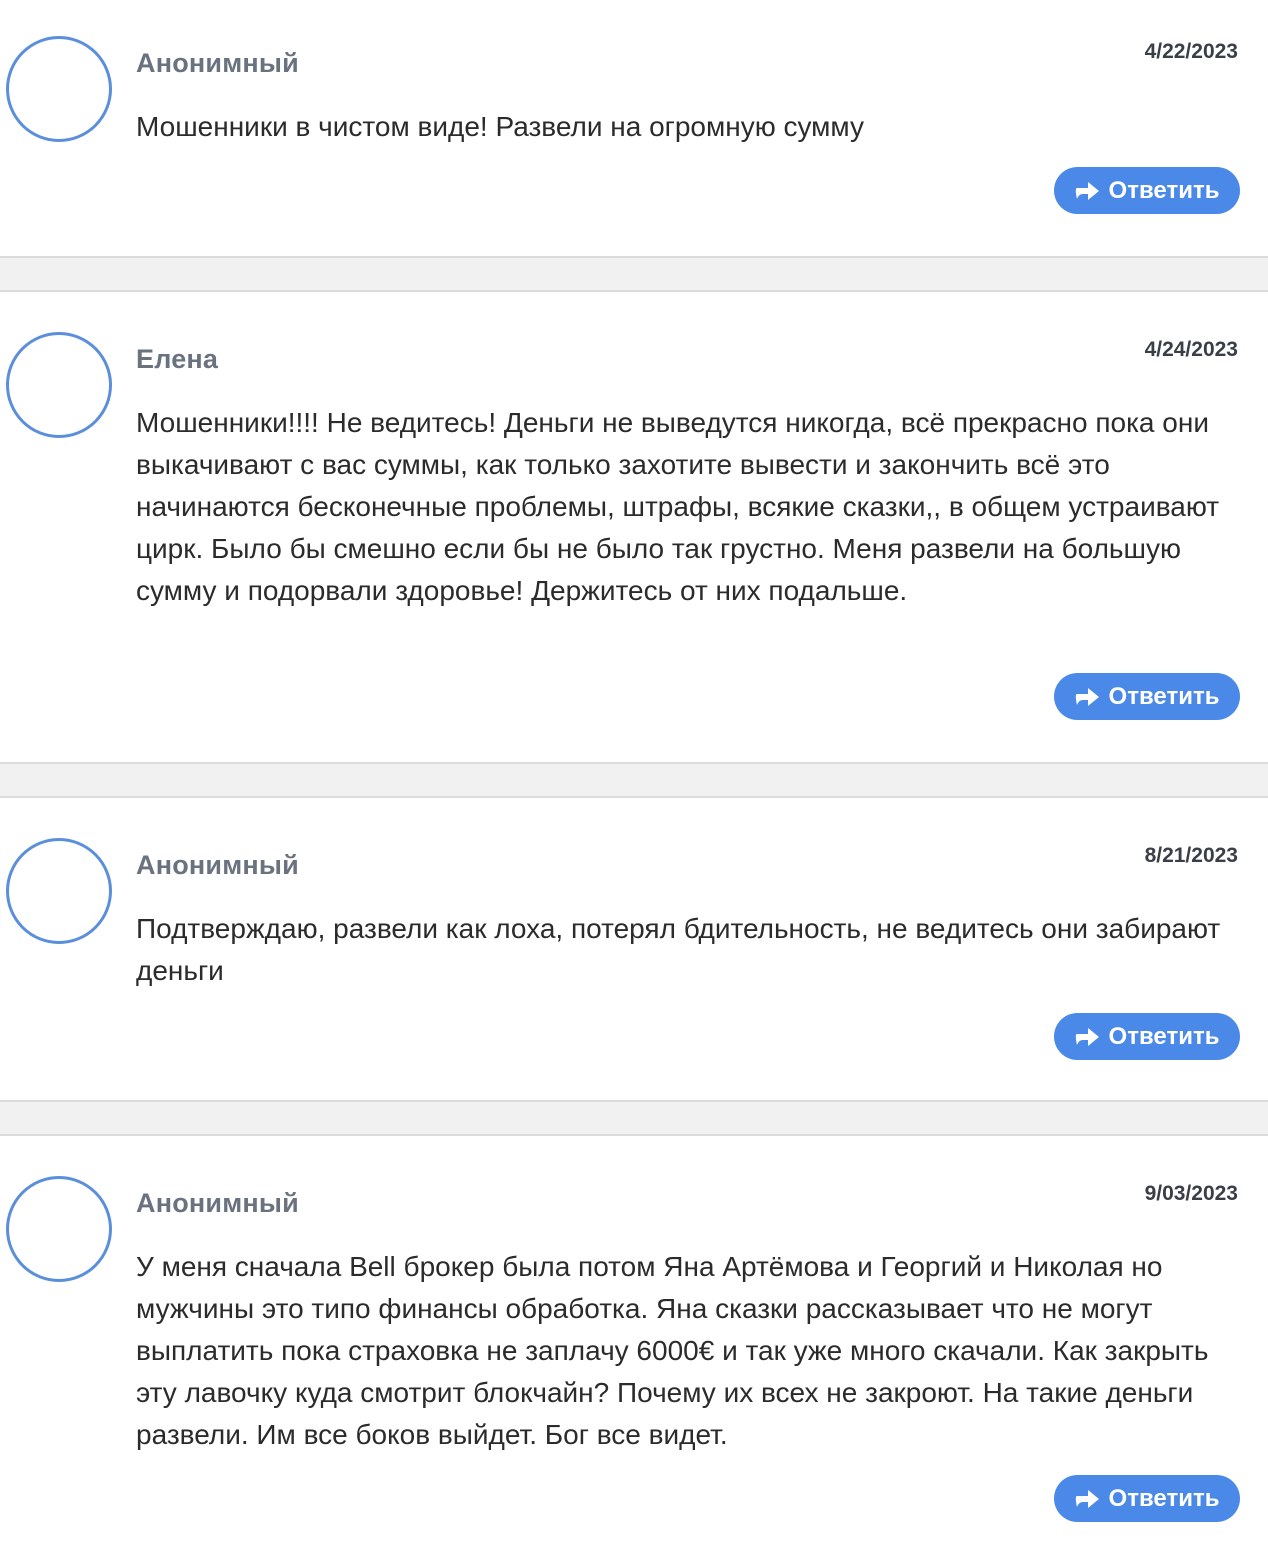 The width and height of the screenshot is (1268, 1546). I want to click on comment-date: 4/22/2023, so click(1191, 51).